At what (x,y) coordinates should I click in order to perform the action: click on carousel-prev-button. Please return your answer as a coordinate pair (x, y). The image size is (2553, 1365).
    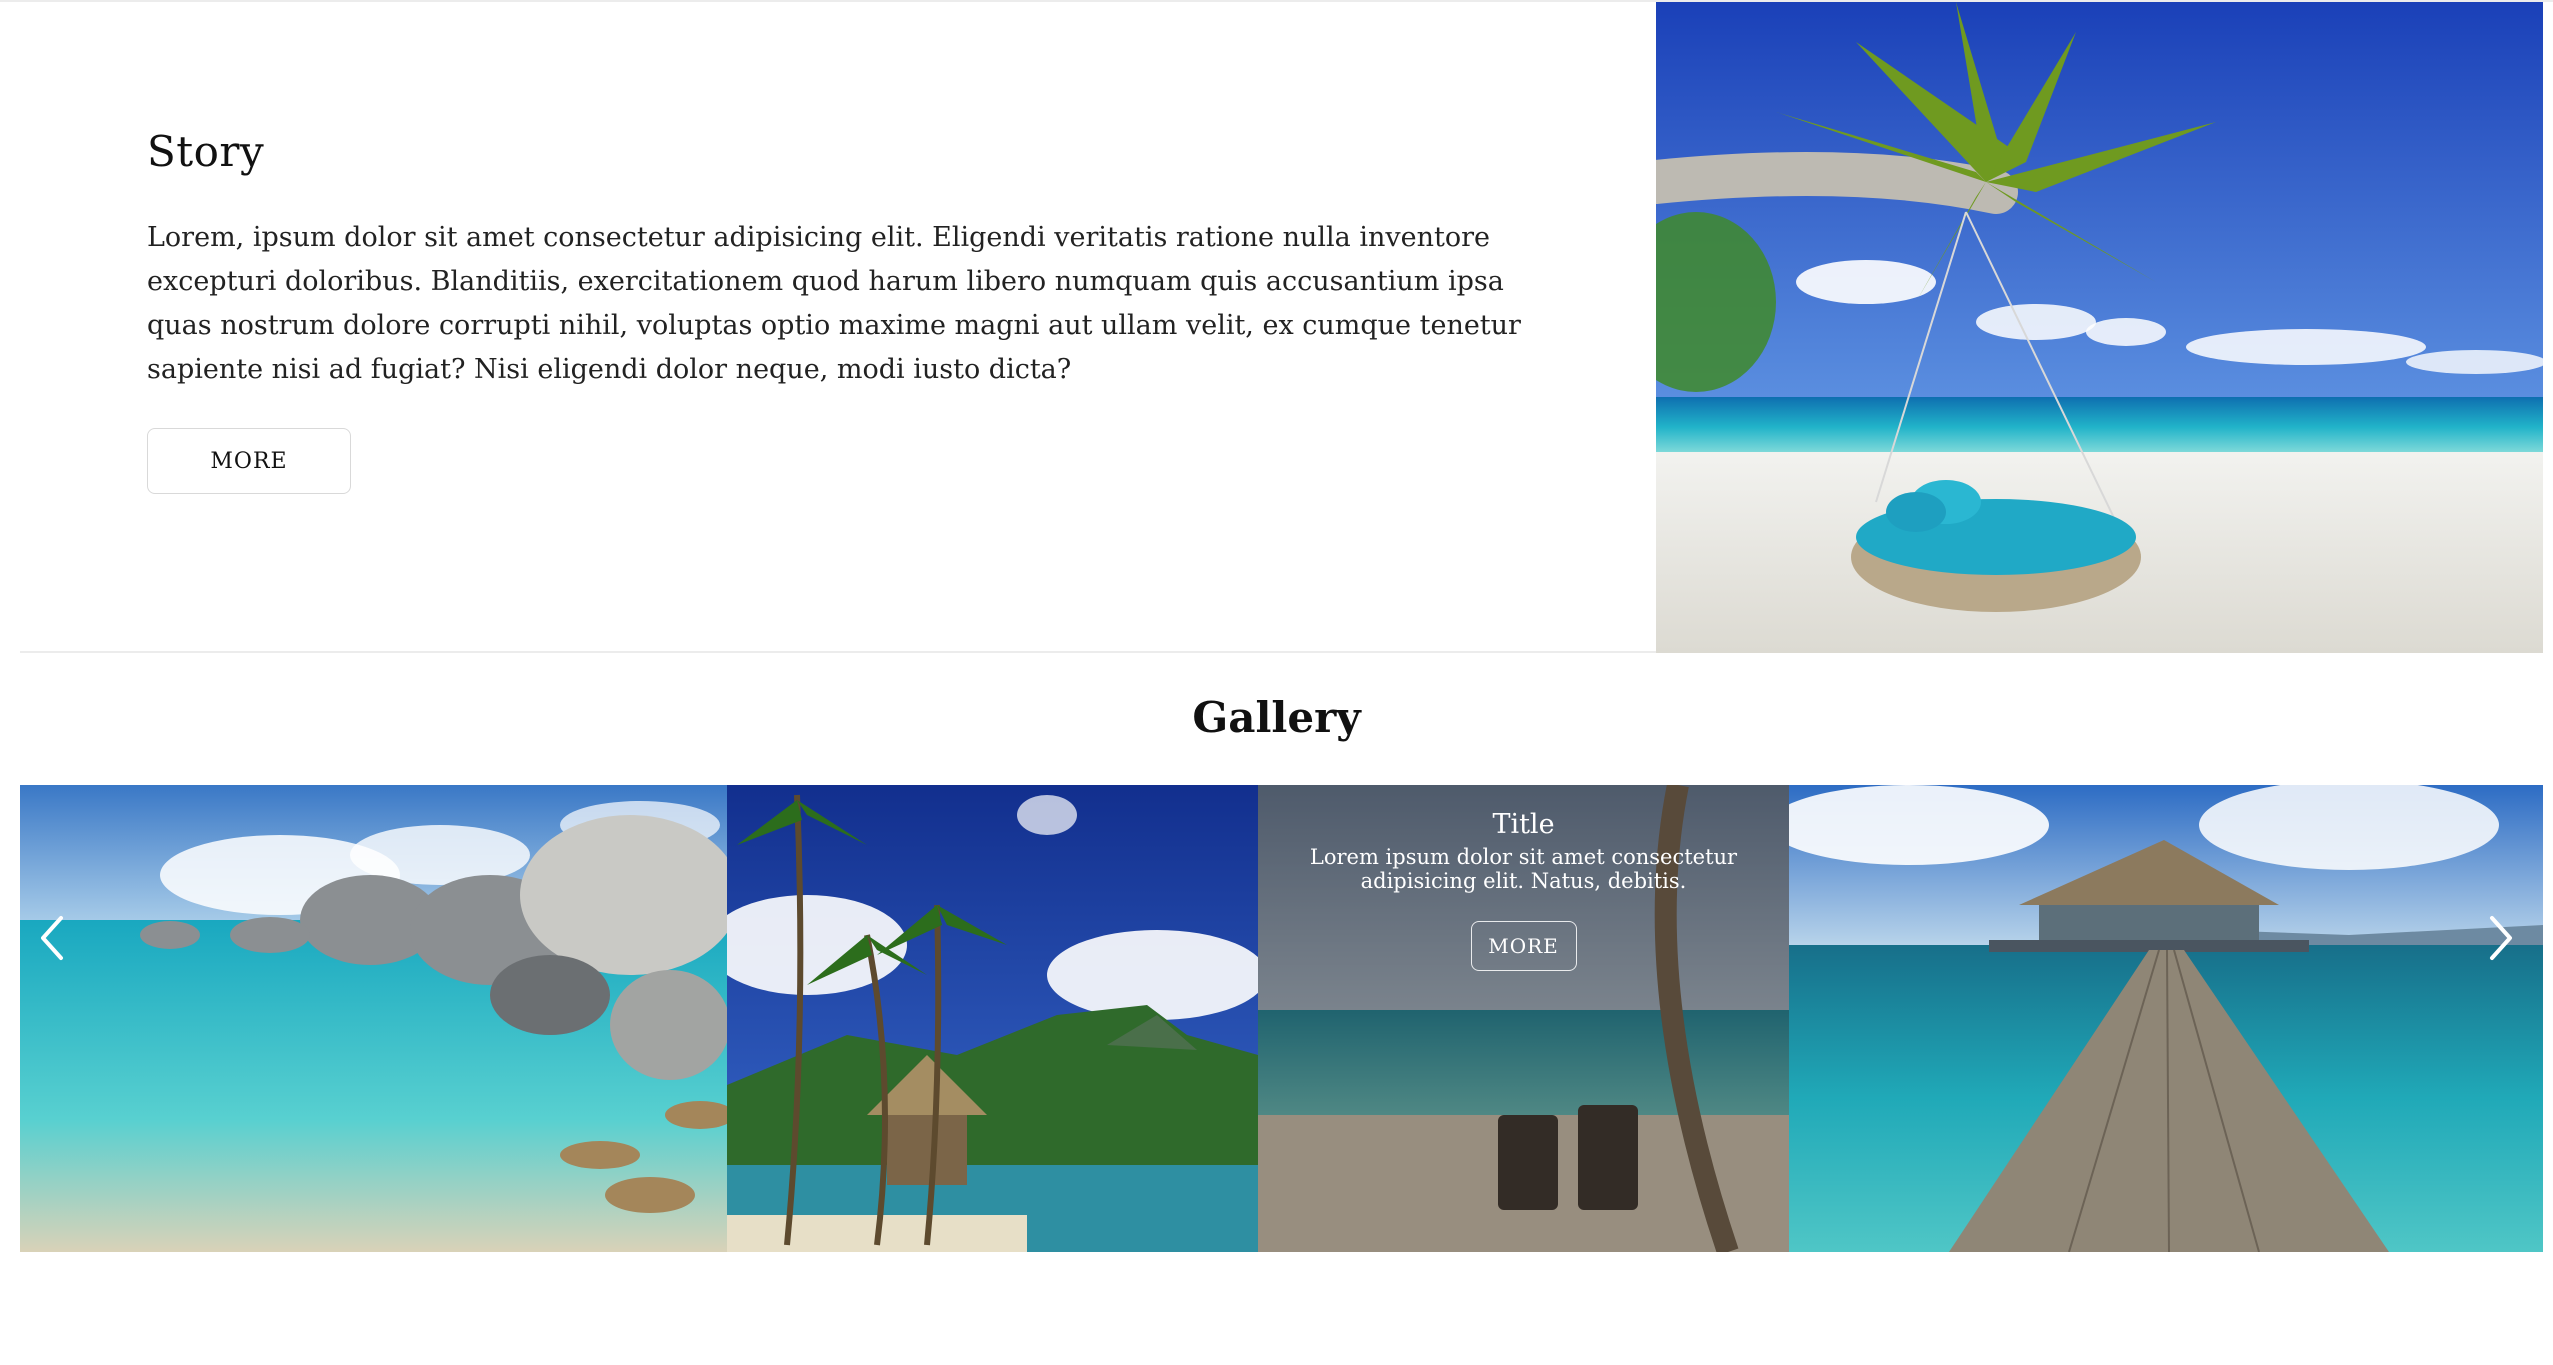
    Looking at the image, I should click on (52, 938).